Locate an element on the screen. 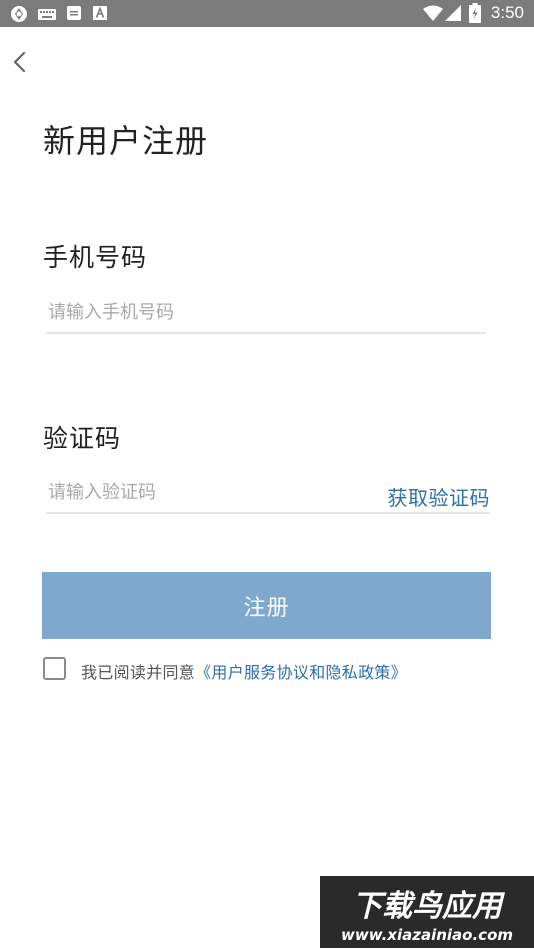 The height and width of the screenshot is (950, 534). chevron-left-icon is located at coordinates (19, 62).